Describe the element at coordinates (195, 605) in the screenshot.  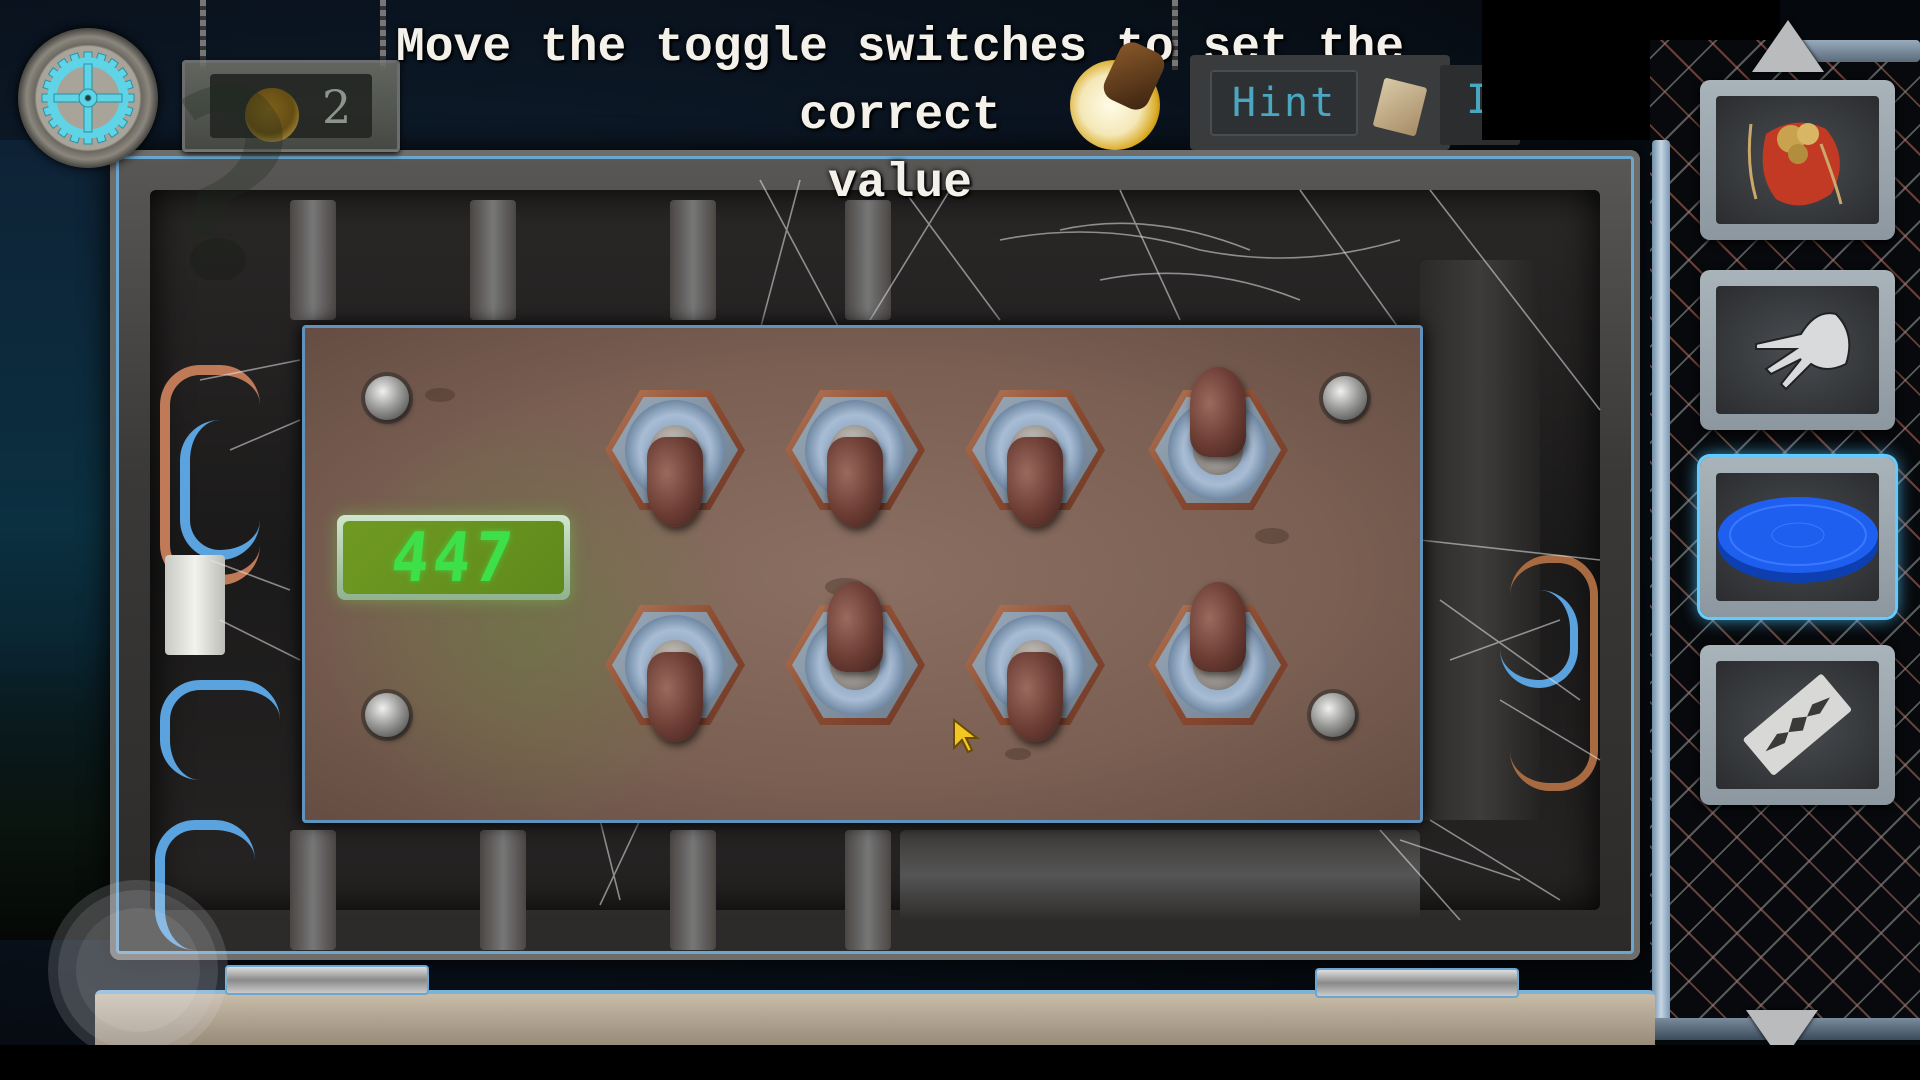
I see `fuse` at that location.